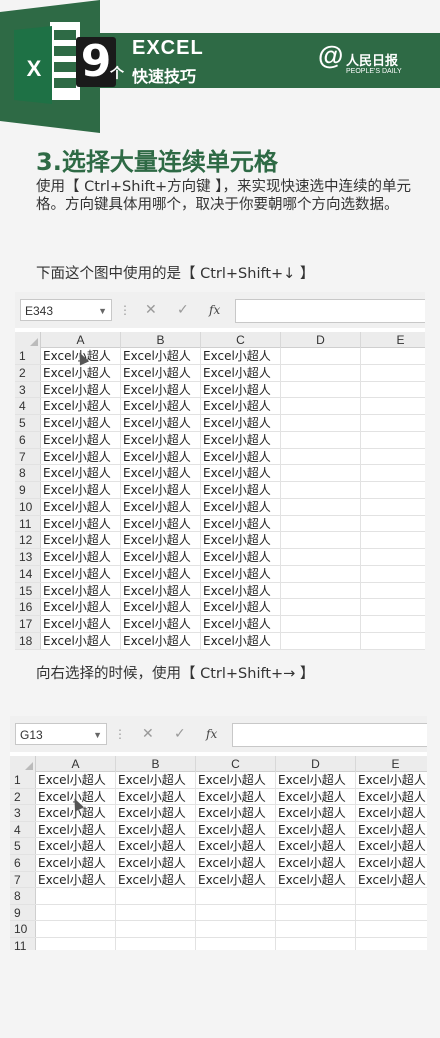  I want to click on cell-b16: Excel小超人, so click(161, 607).